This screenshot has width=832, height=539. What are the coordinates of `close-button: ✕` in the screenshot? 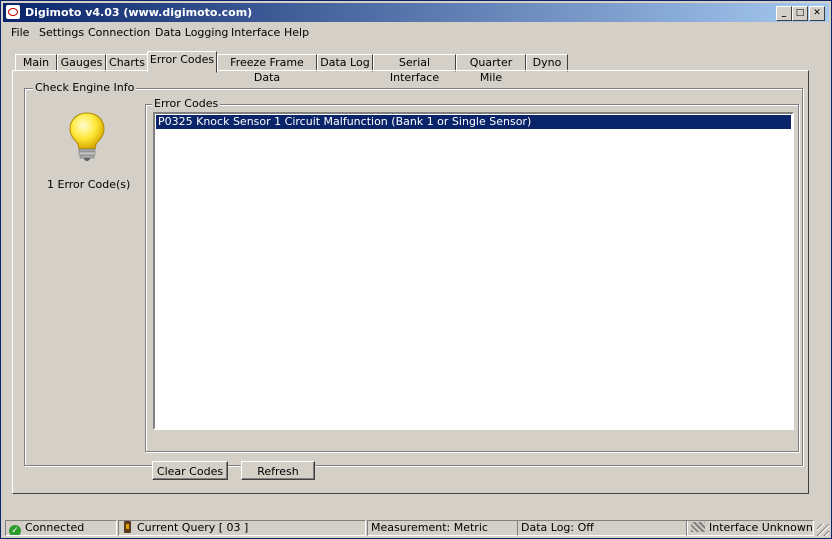 It's located at (817, 13).